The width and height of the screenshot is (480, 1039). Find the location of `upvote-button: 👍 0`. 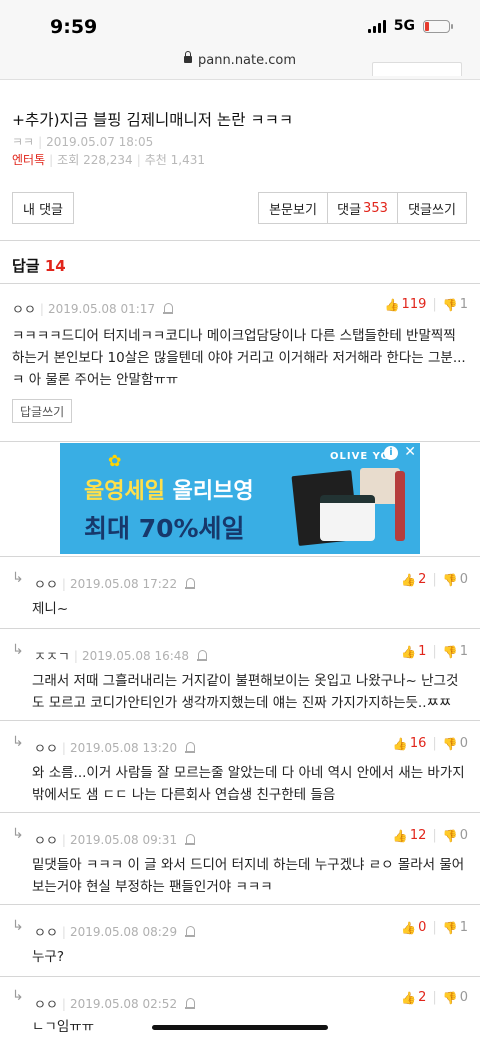

upvote-button: 👍 0 is located at coordinates (413, 927).